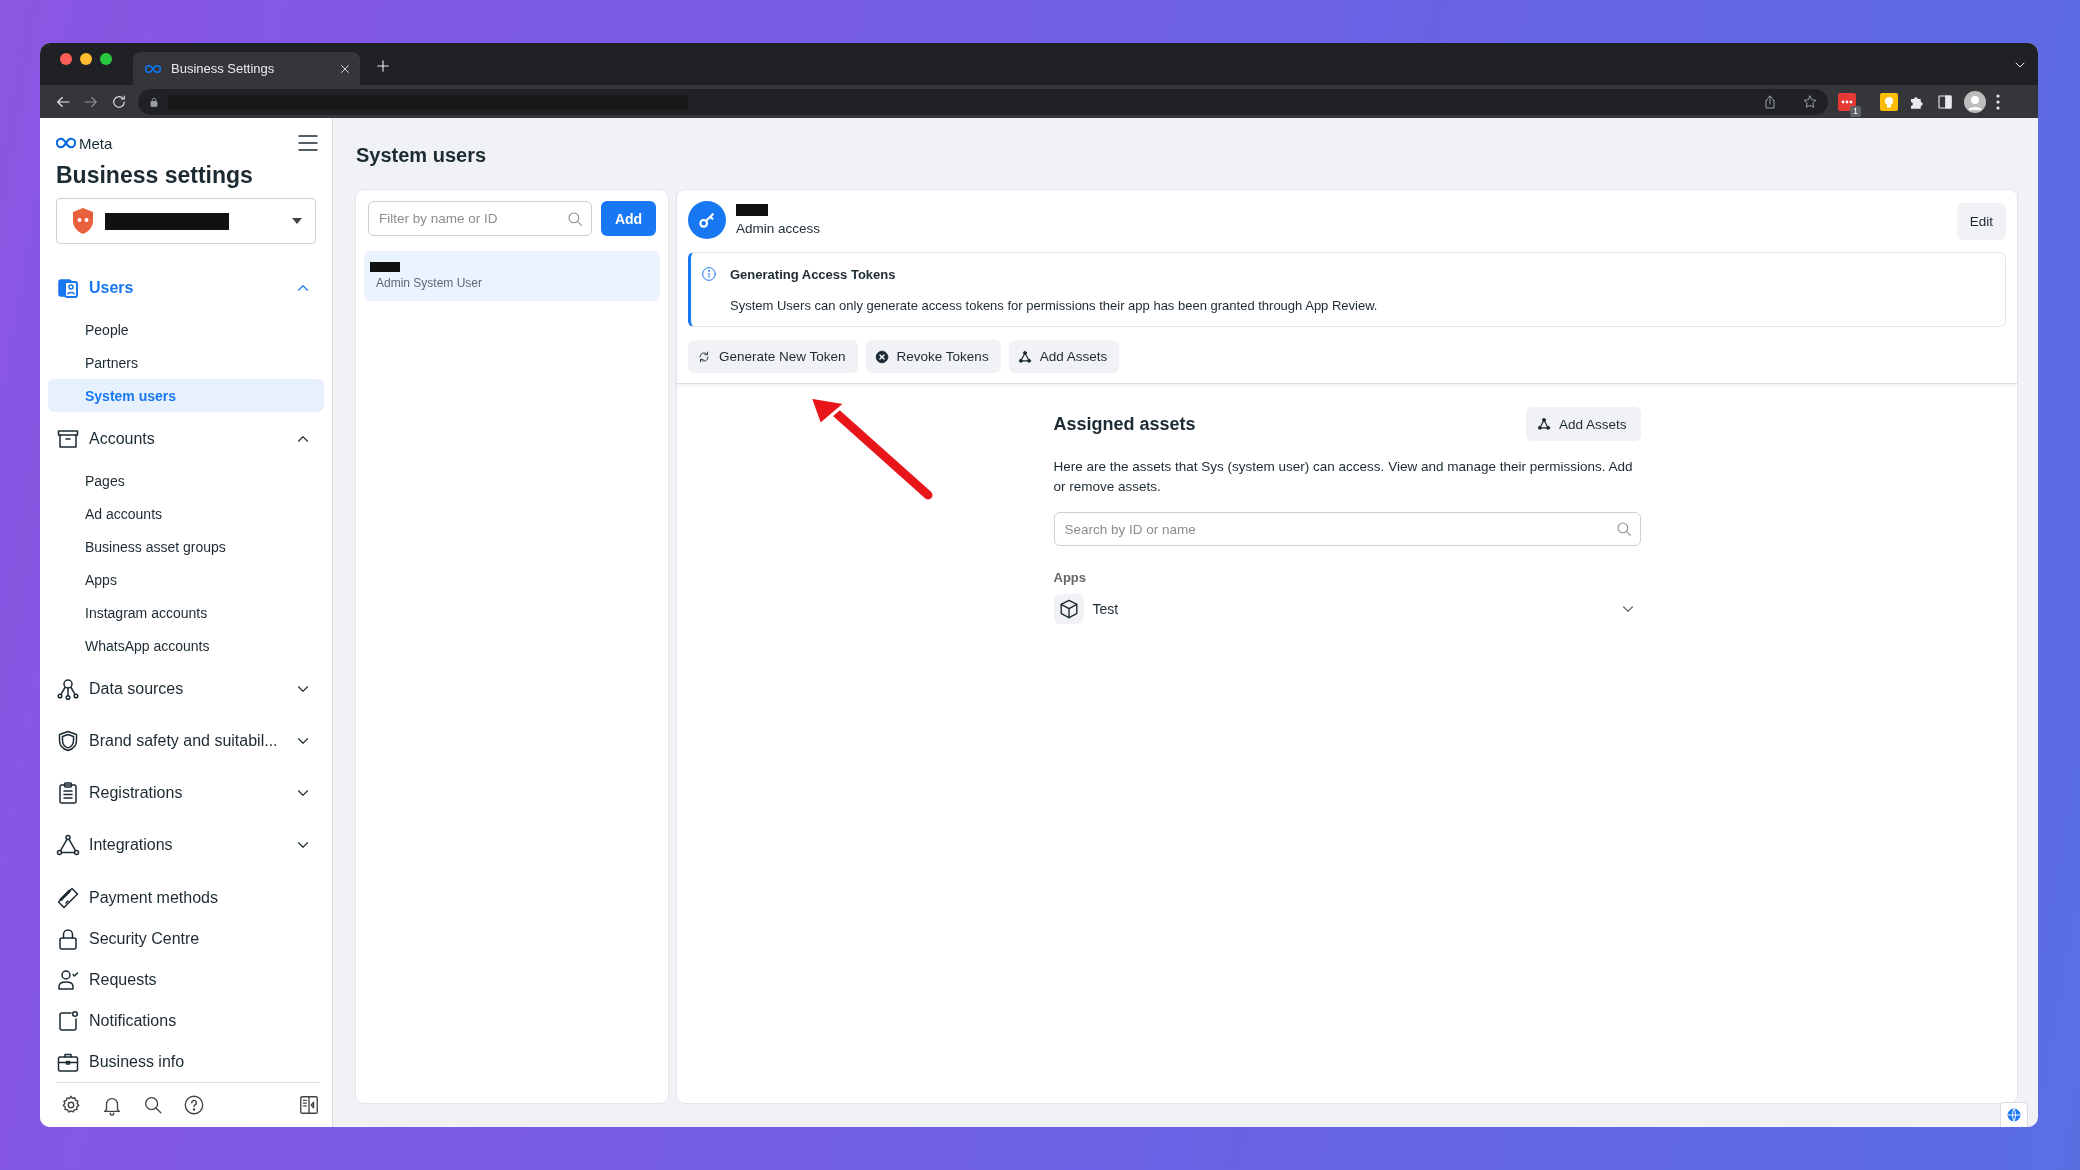 This screenshot has width=2080, height=1170. What do you see at coordinates (186, 221) in the screenshot?
I see `account-selector` at bounding box center [186, 221].